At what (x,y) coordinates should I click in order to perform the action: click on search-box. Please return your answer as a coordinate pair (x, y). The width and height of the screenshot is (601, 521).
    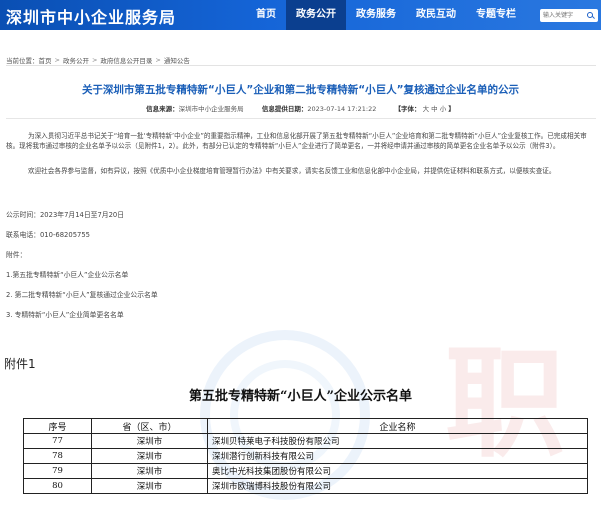
    Looking at the image, I should click on (569, 15).